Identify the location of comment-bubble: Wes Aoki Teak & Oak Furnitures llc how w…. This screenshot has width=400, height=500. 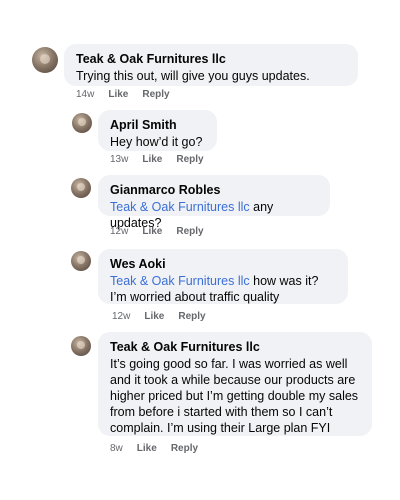
(223, 276).